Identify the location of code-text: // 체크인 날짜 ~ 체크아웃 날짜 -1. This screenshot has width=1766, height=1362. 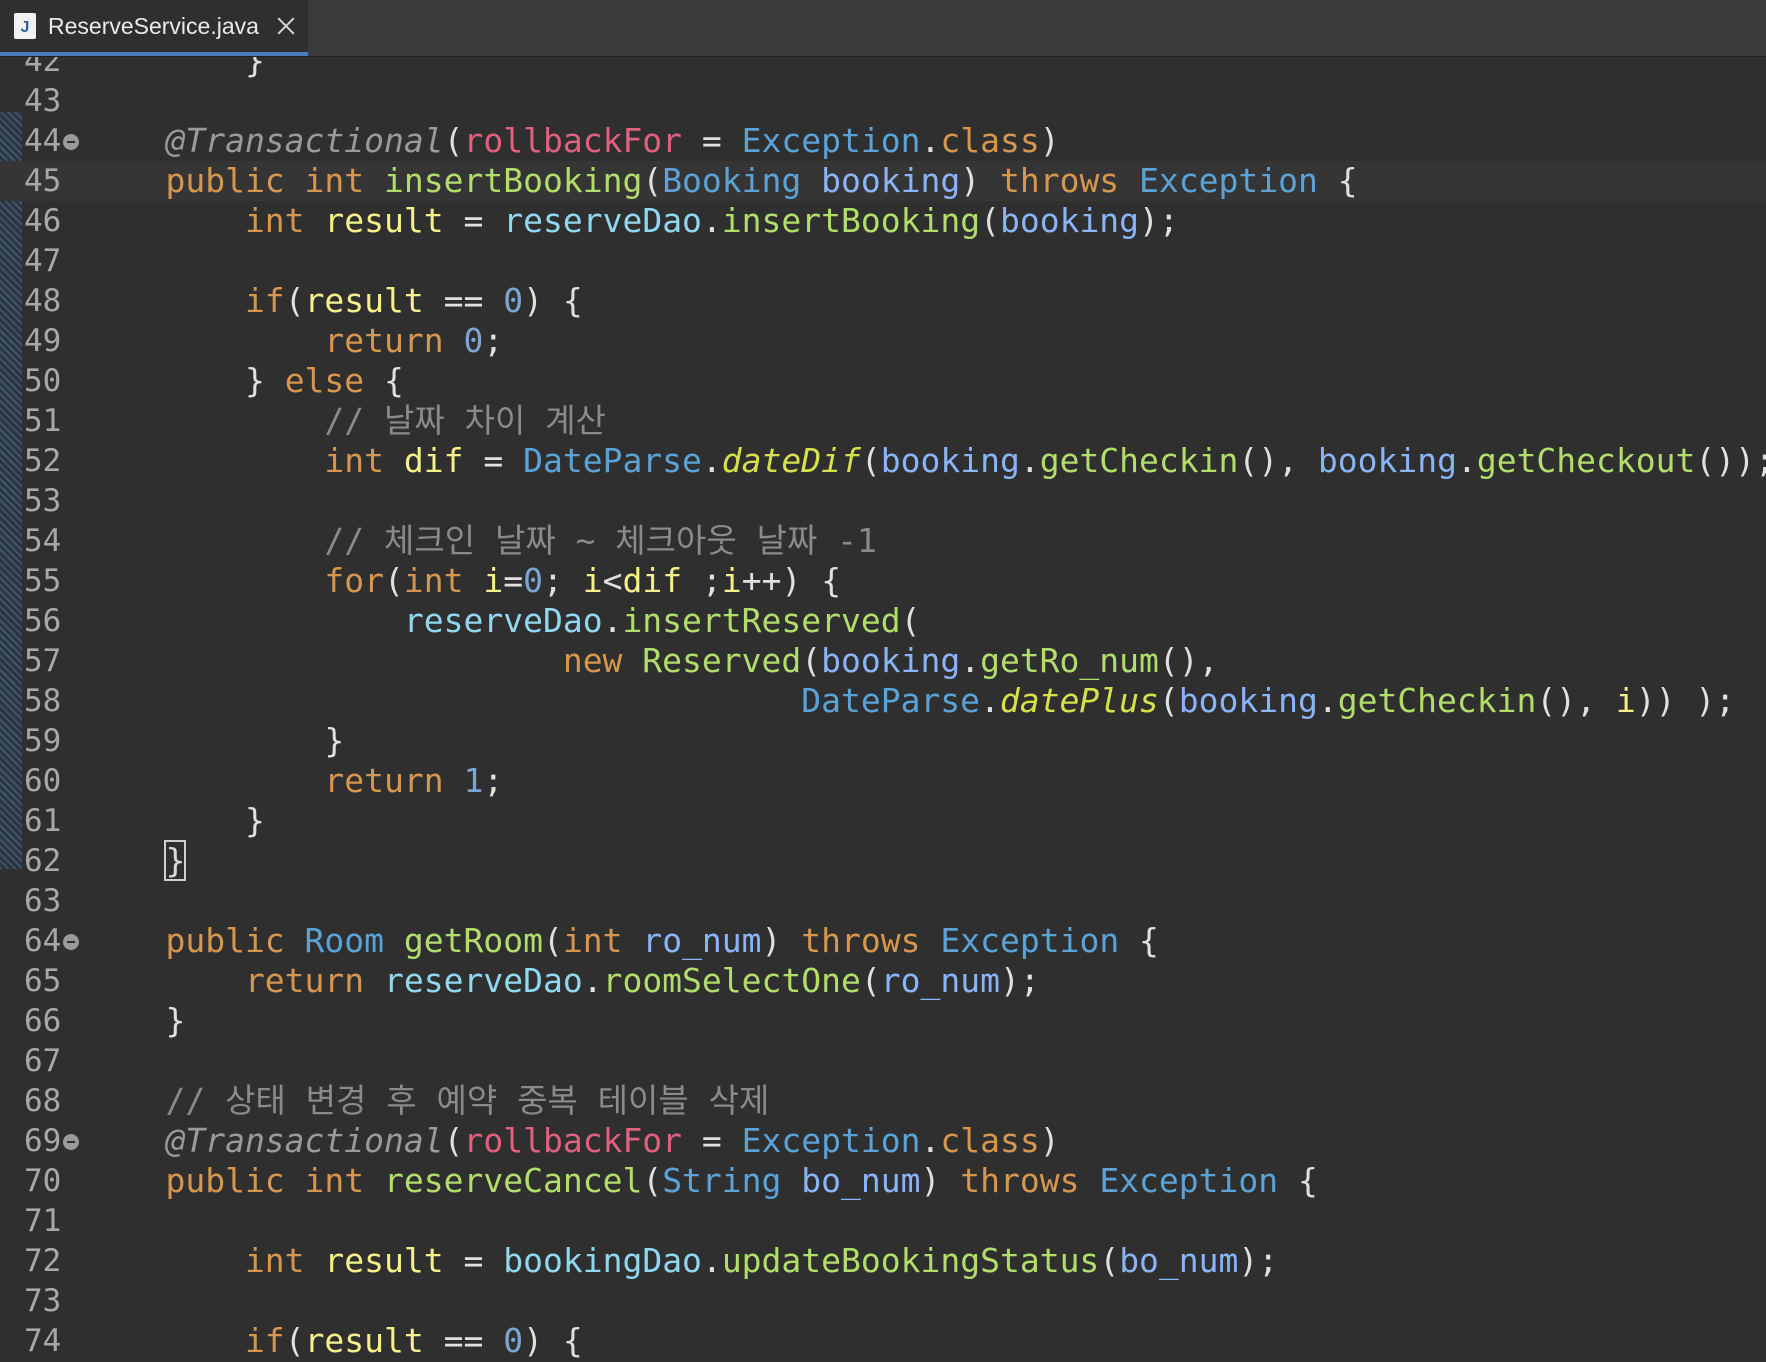
(481, 541).